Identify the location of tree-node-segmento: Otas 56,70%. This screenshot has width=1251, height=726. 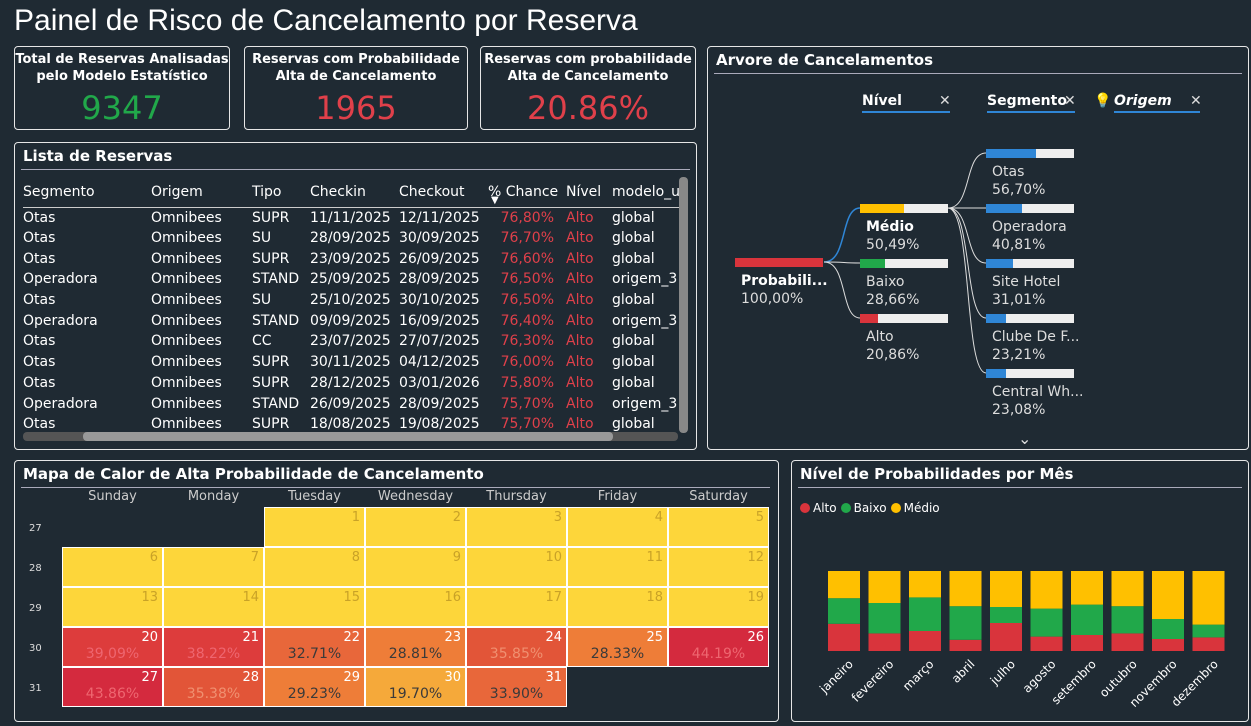
(1018, 181).